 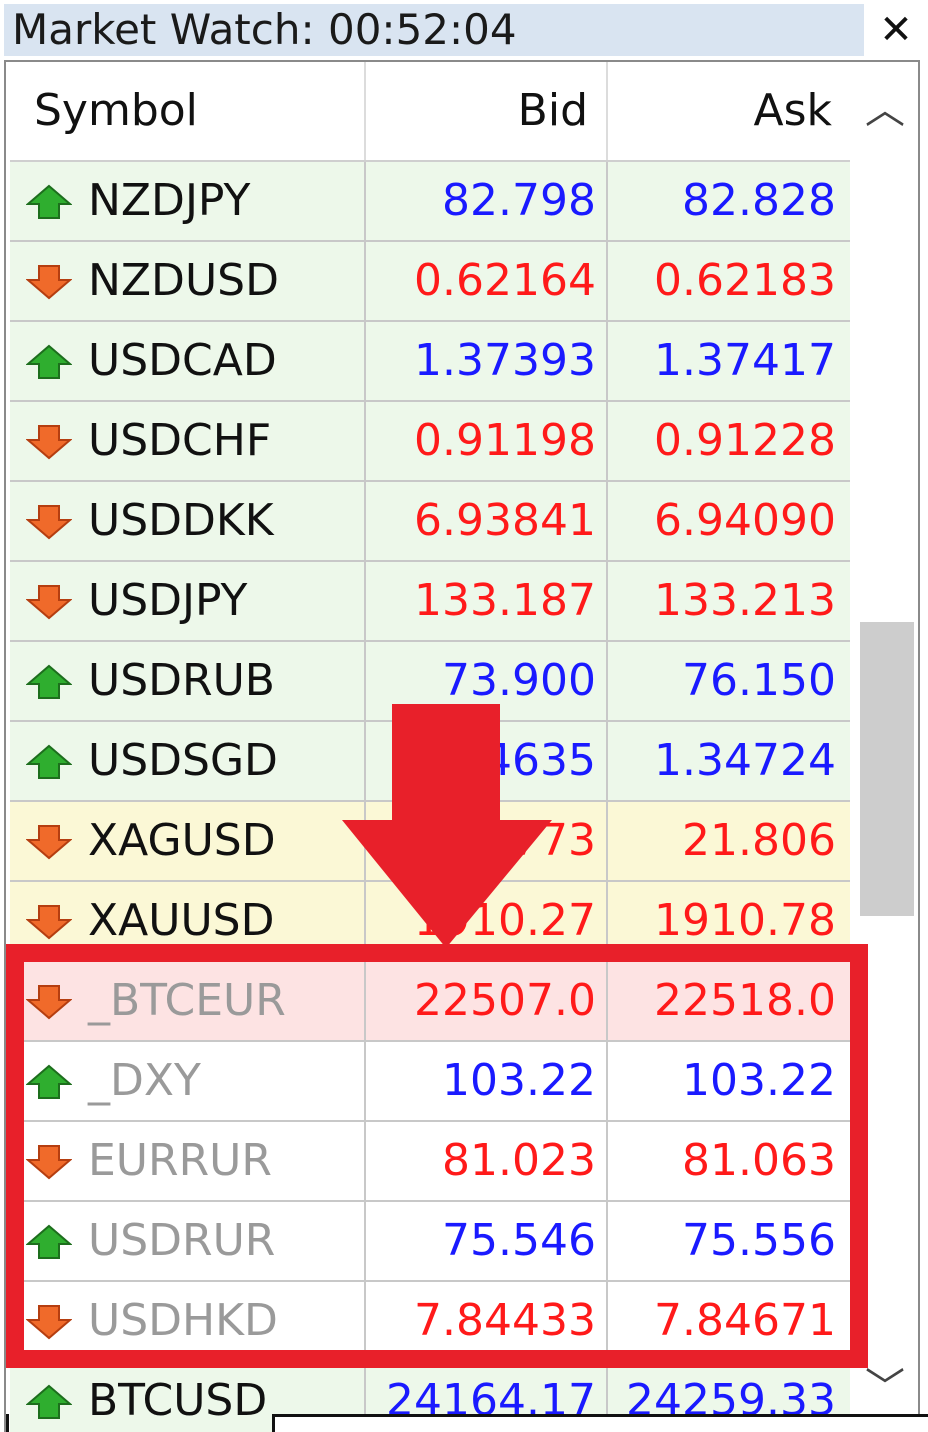 What do you see at coordinates (759, 840) in the screenshot?
I see `ask-cell: 21.806` at bounding box center [759, 840].